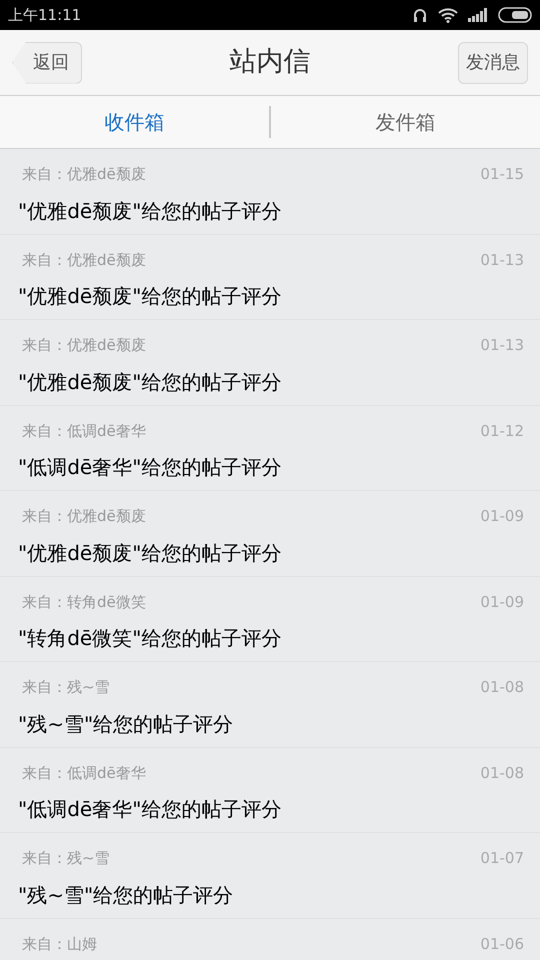  Describe the element at coordinates (515, 15) in the screenshot. I see `battery-icon` at that location.